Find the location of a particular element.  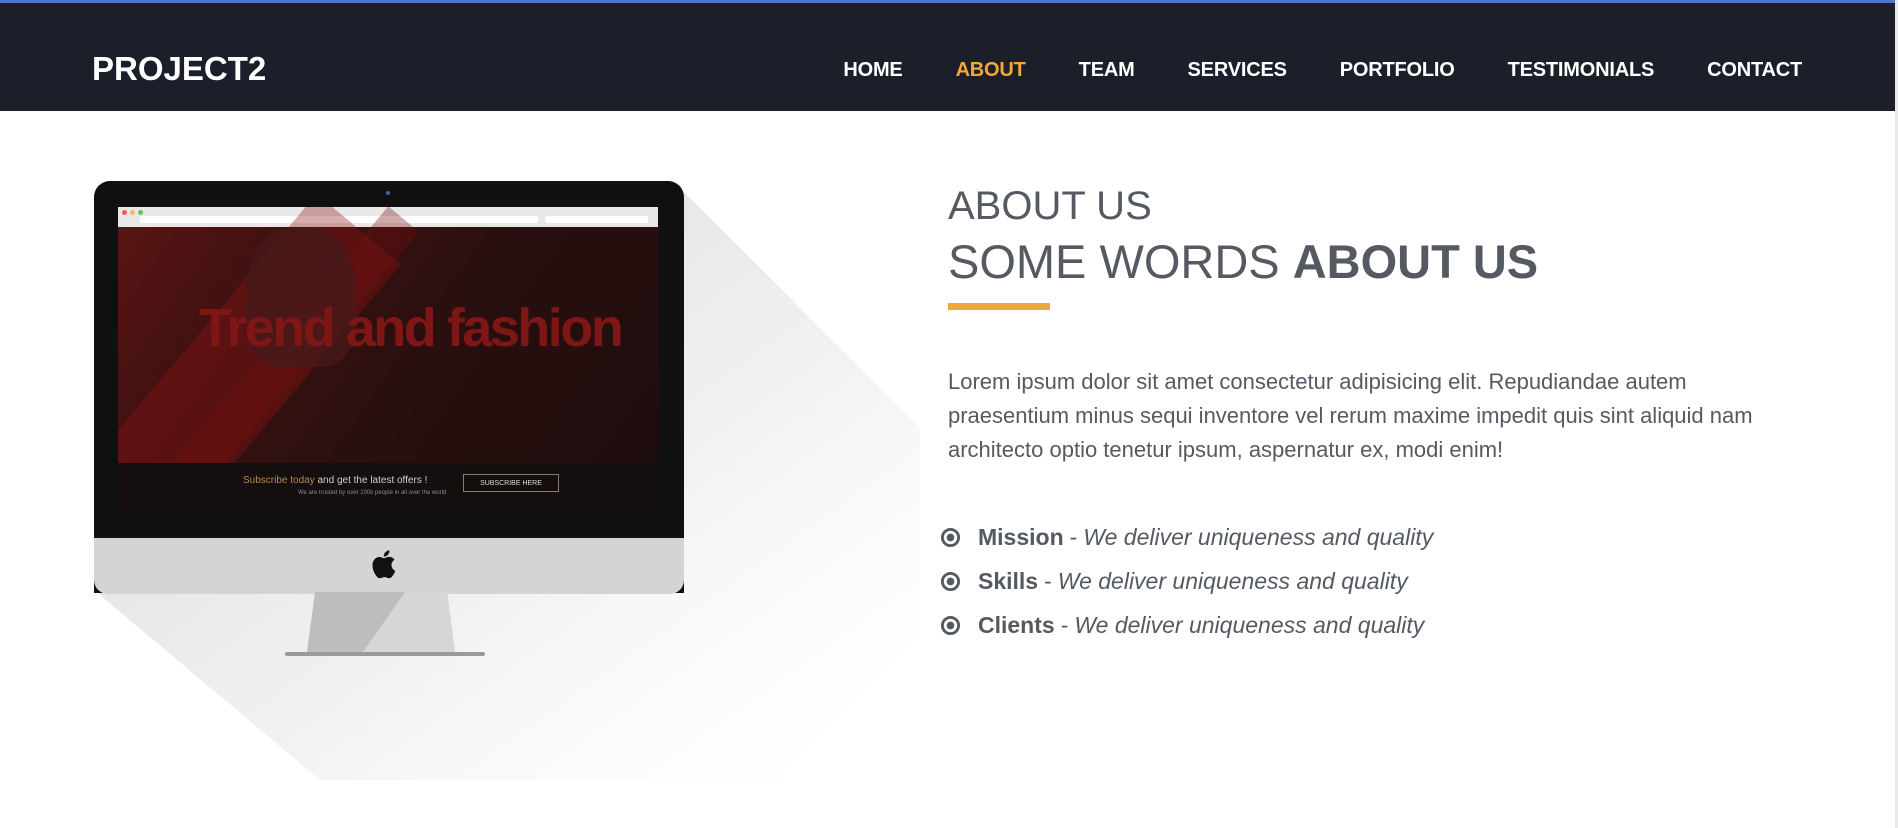

camera-dot is located at coordinates (388, 193).